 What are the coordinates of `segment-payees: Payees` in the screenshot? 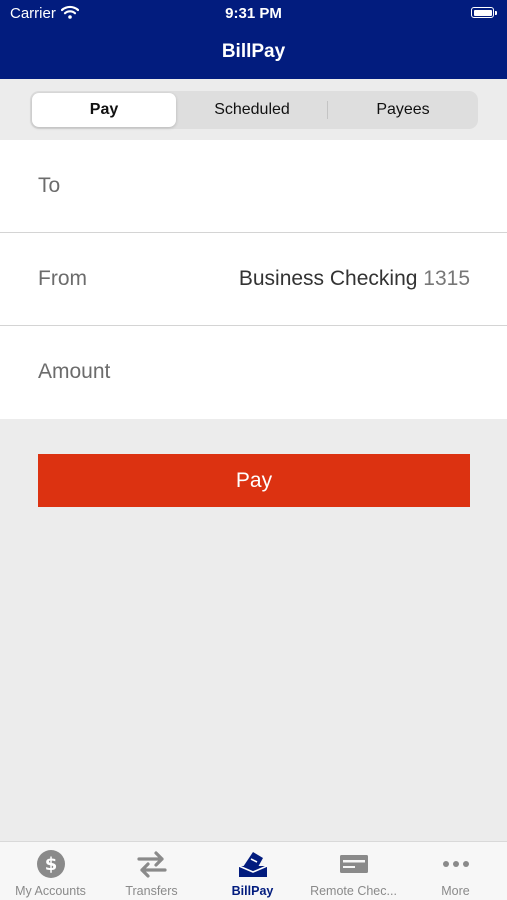 It's located at (403, 110).